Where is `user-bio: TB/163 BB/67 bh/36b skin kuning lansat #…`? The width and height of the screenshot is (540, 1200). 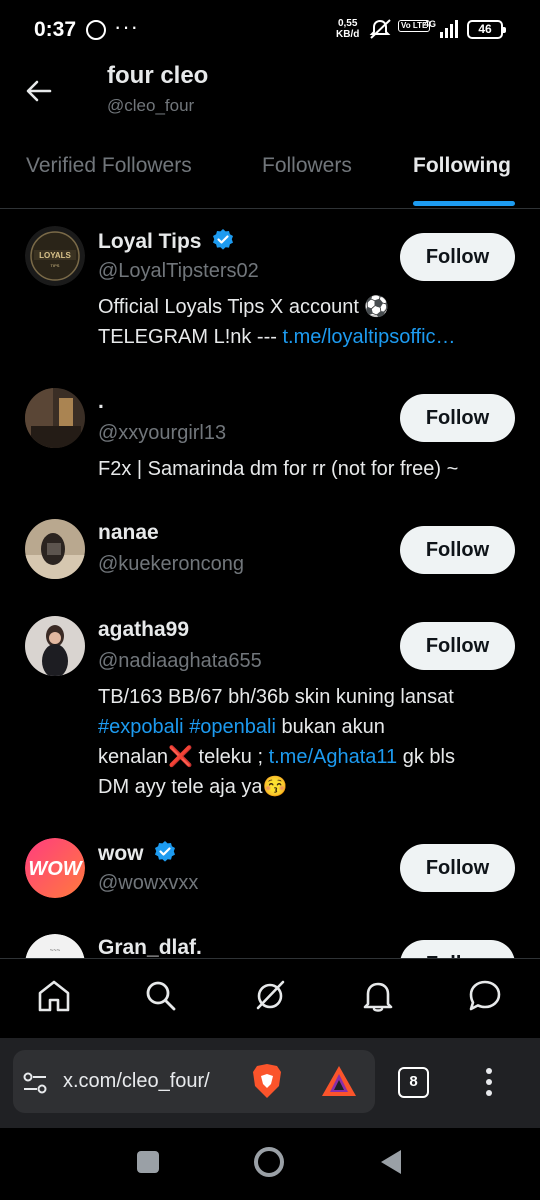
user-bio: TB/163 BB/67 bh/36b skin kuning lansat #… is located at coordinates (276, 742).